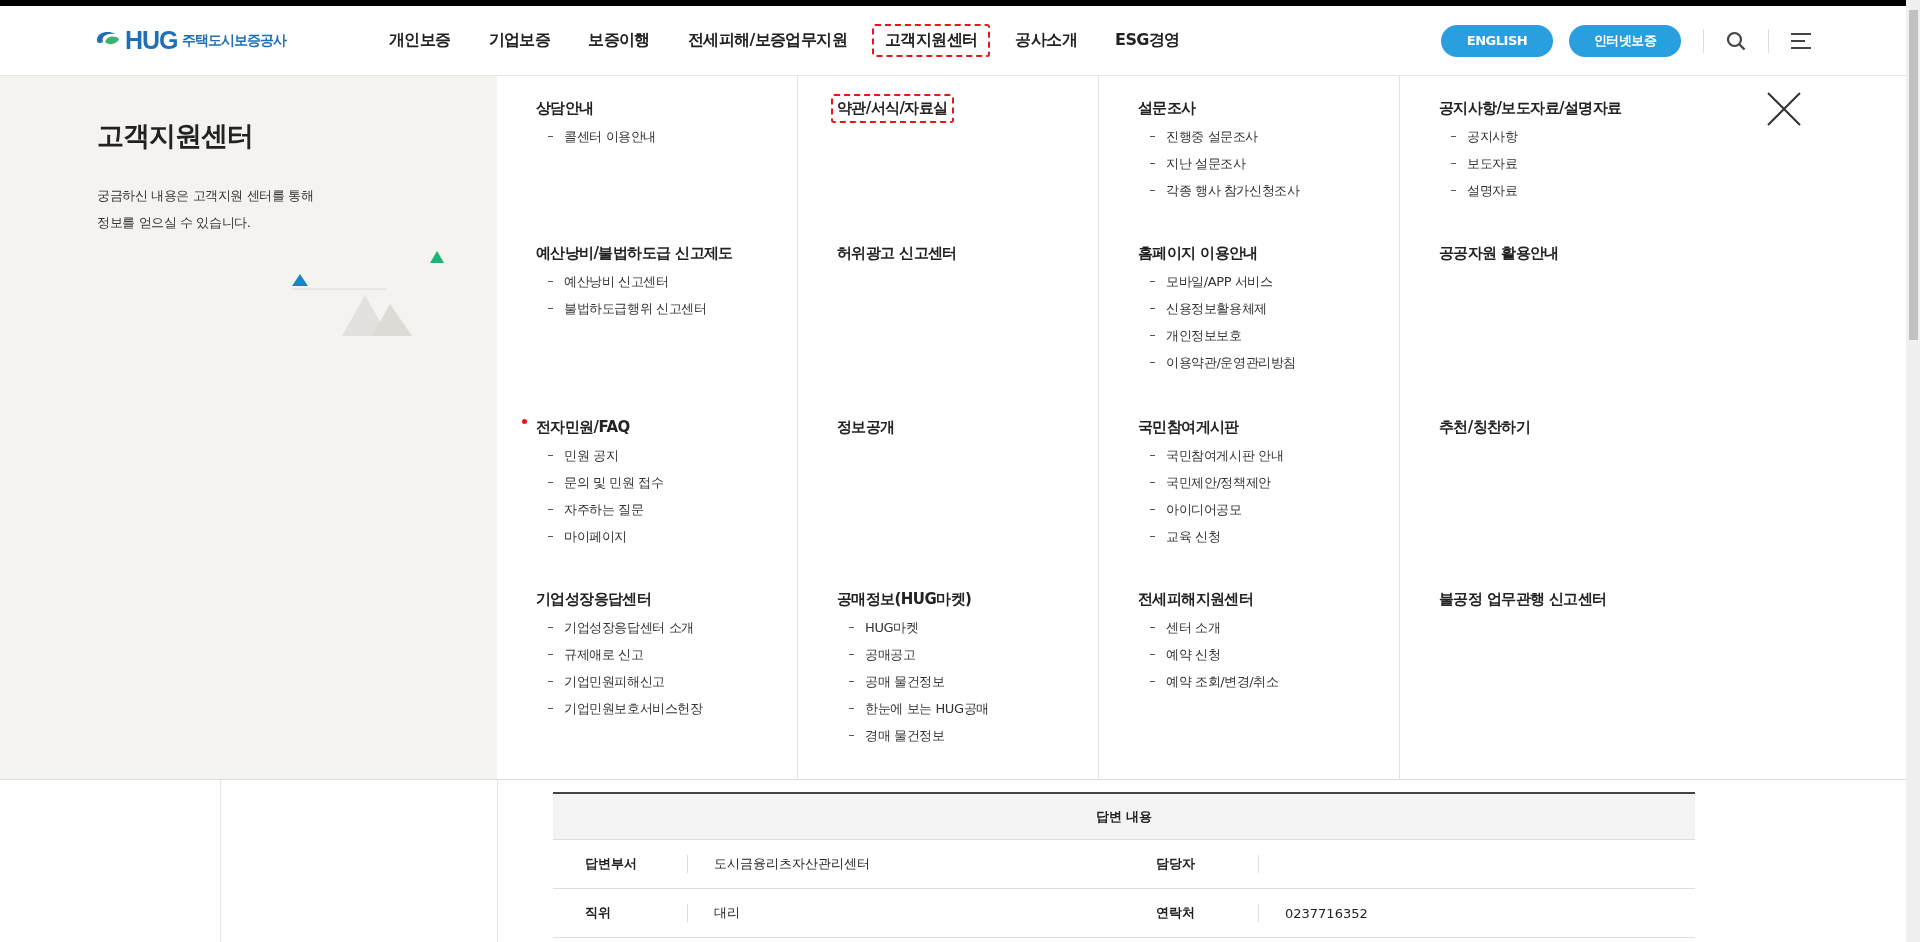 Image resolution: width=1920 pixels, height=942 pixels. Describe the element at coordinates (931, 40) in the screenshot. I see `nav-item: 고객지원센터` at that location.